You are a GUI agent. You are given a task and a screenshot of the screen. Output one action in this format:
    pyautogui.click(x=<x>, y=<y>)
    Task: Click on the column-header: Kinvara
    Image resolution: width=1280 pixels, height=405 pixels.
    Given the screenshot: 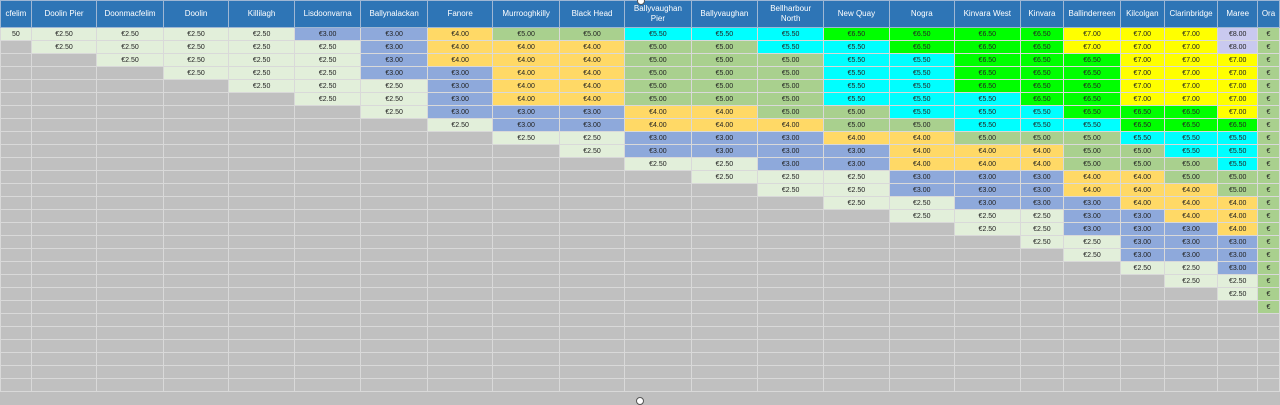 What is the action you would take?
    pyautogui.click(x=1042, y=14)
    